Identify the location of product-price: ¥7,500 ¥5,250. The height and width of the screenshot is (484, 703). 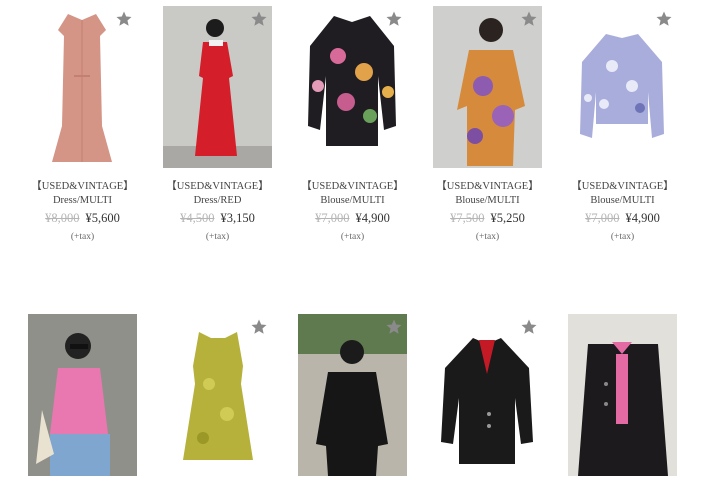
(487, 218).